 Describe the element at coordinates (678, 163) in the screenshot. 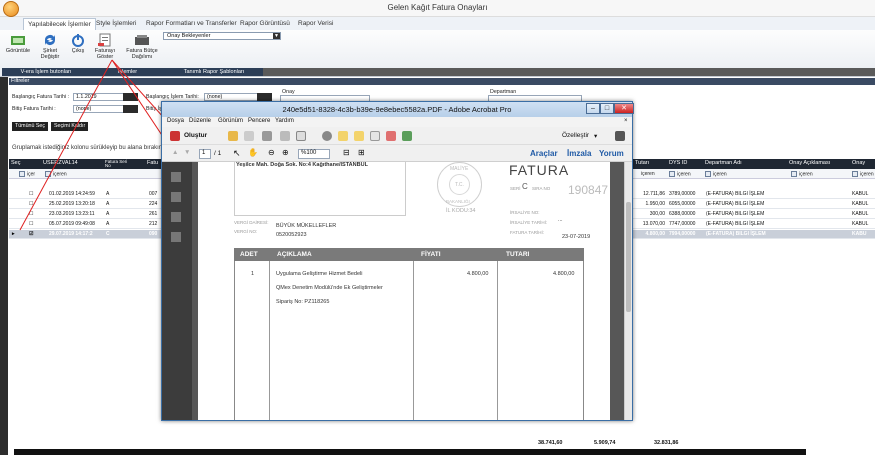

I see `col-header-dys-id: DYS ID` at that location.